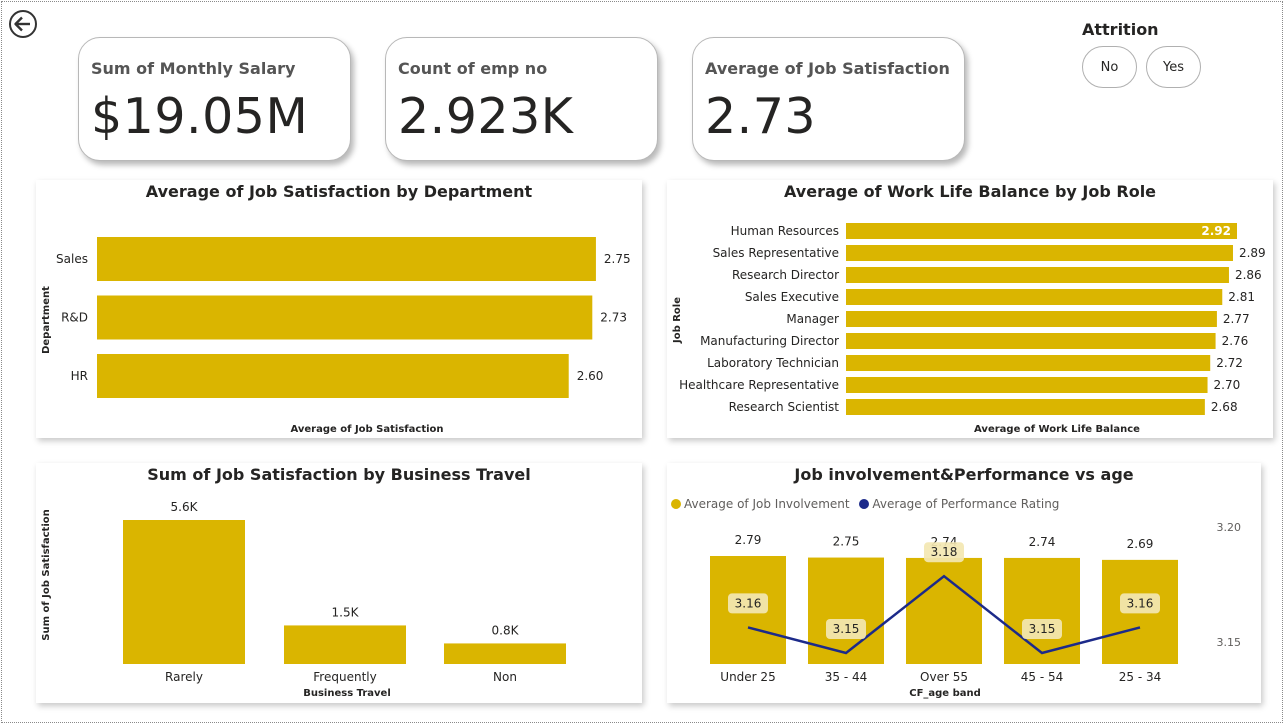  Describe the element at coordinates (486, 116) in the screenshot. I see `kpi-value: 2.923K` at that location.